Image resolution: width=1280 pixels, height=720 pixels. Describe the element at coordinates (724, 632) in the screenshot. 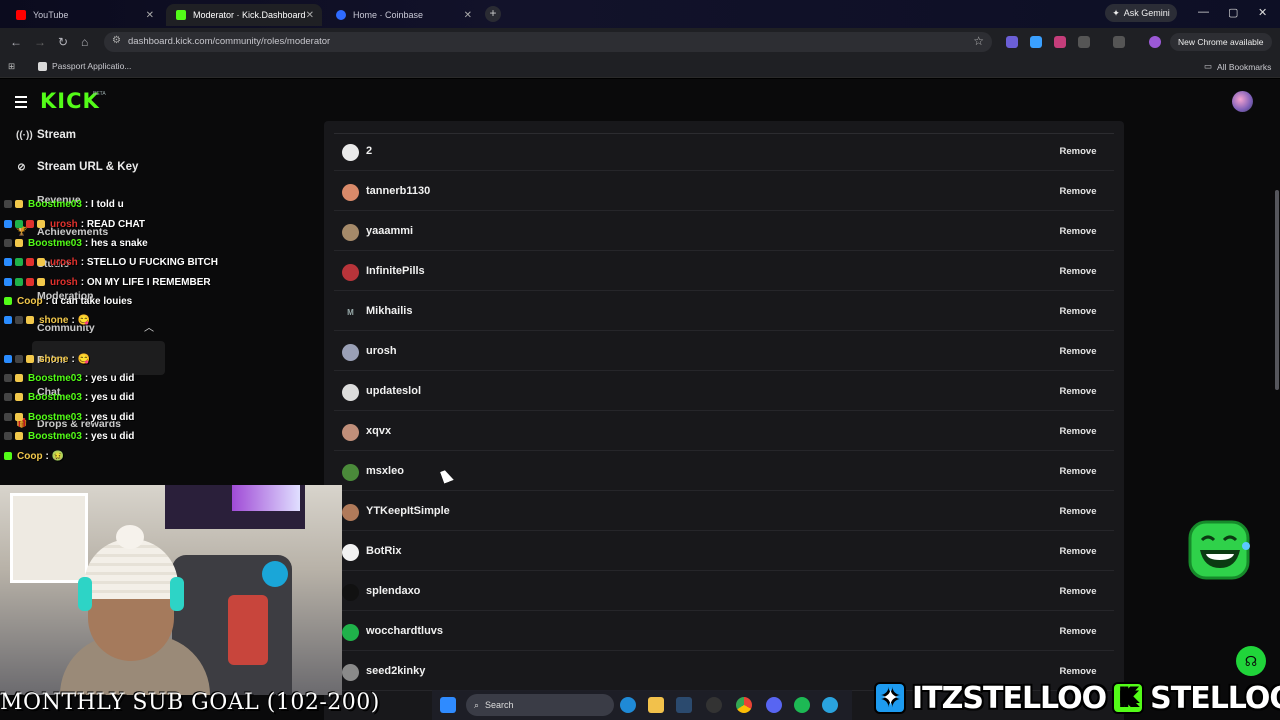

I see `moderator-row: wocchardtluvs Remove` at that location.